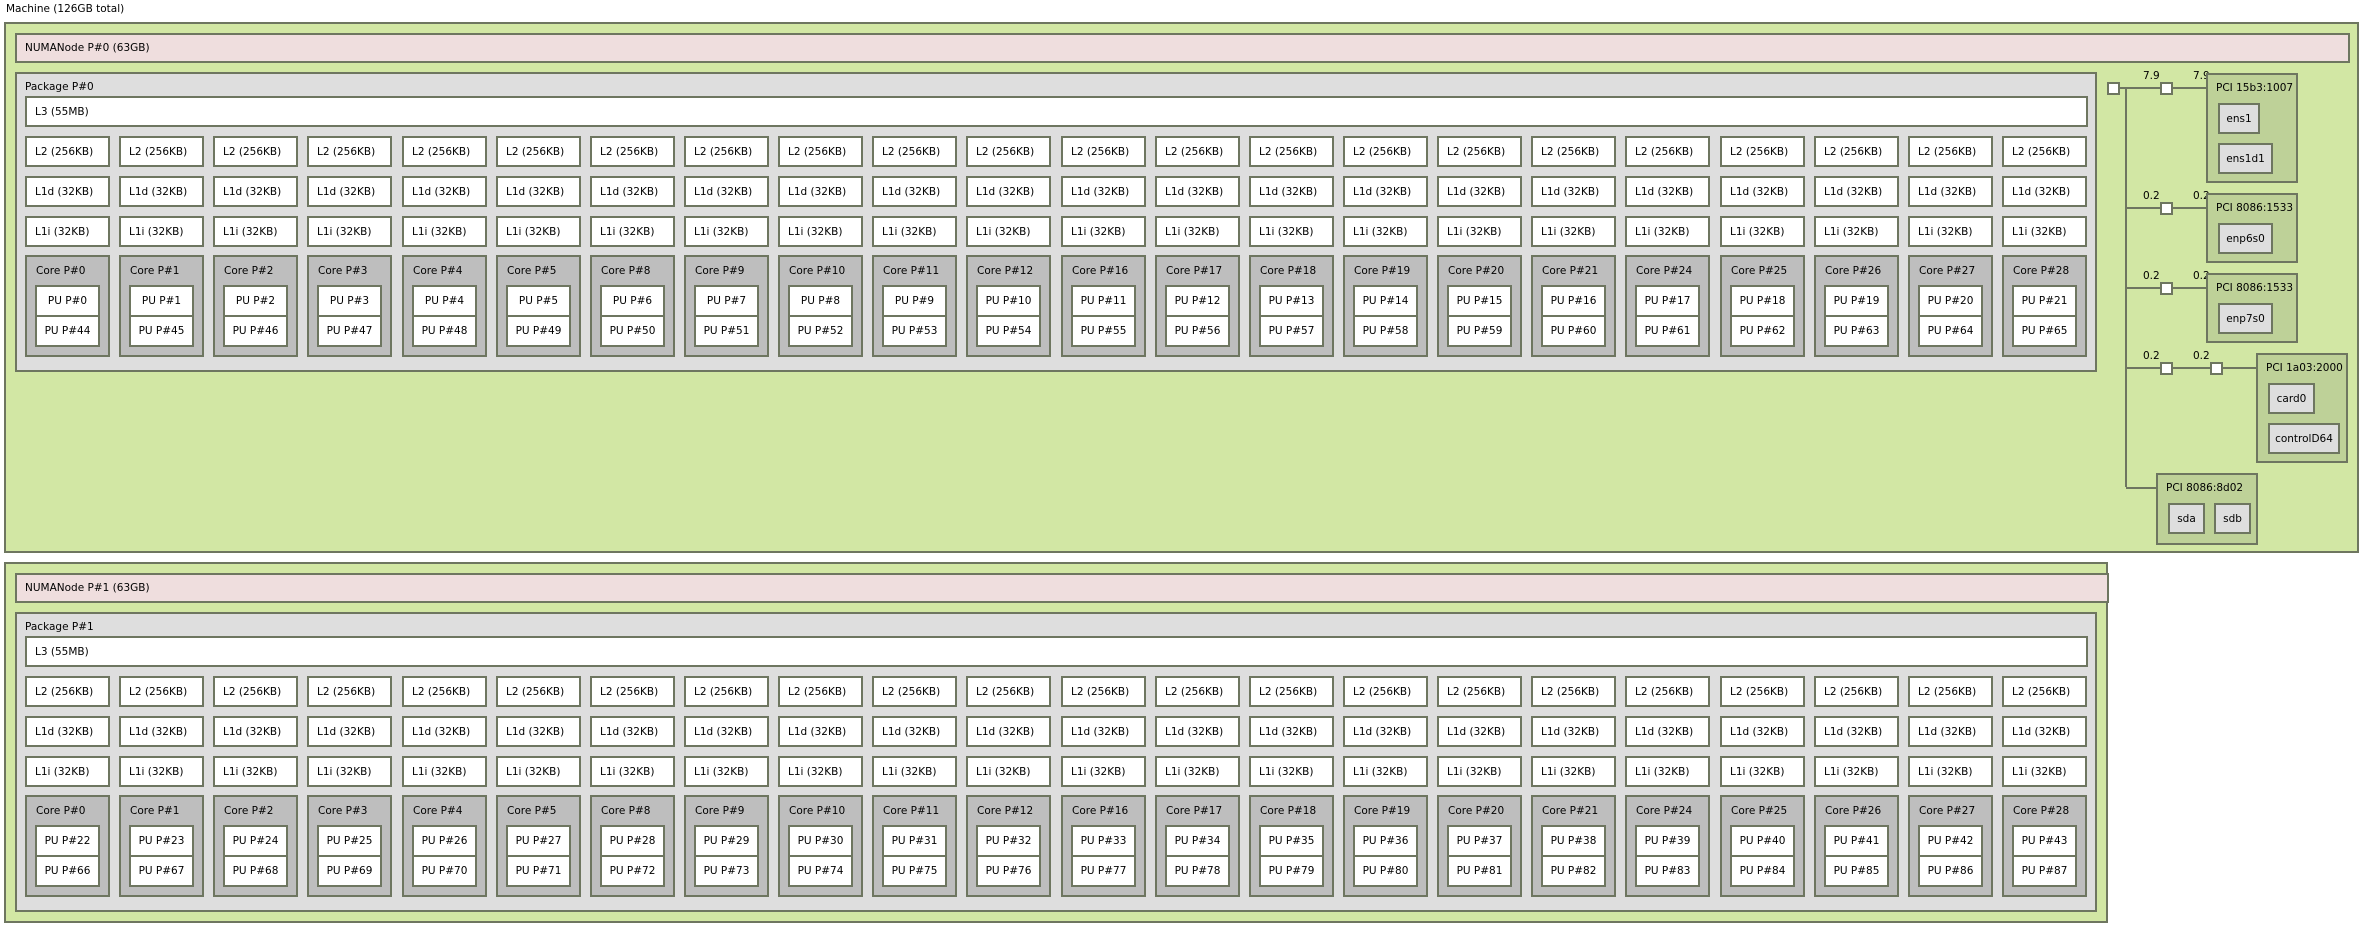  What do you see at coordinates (1856, 841) in the screenshot?
I see `pu-box: PU P#41` at bounding box center [1856, 841].